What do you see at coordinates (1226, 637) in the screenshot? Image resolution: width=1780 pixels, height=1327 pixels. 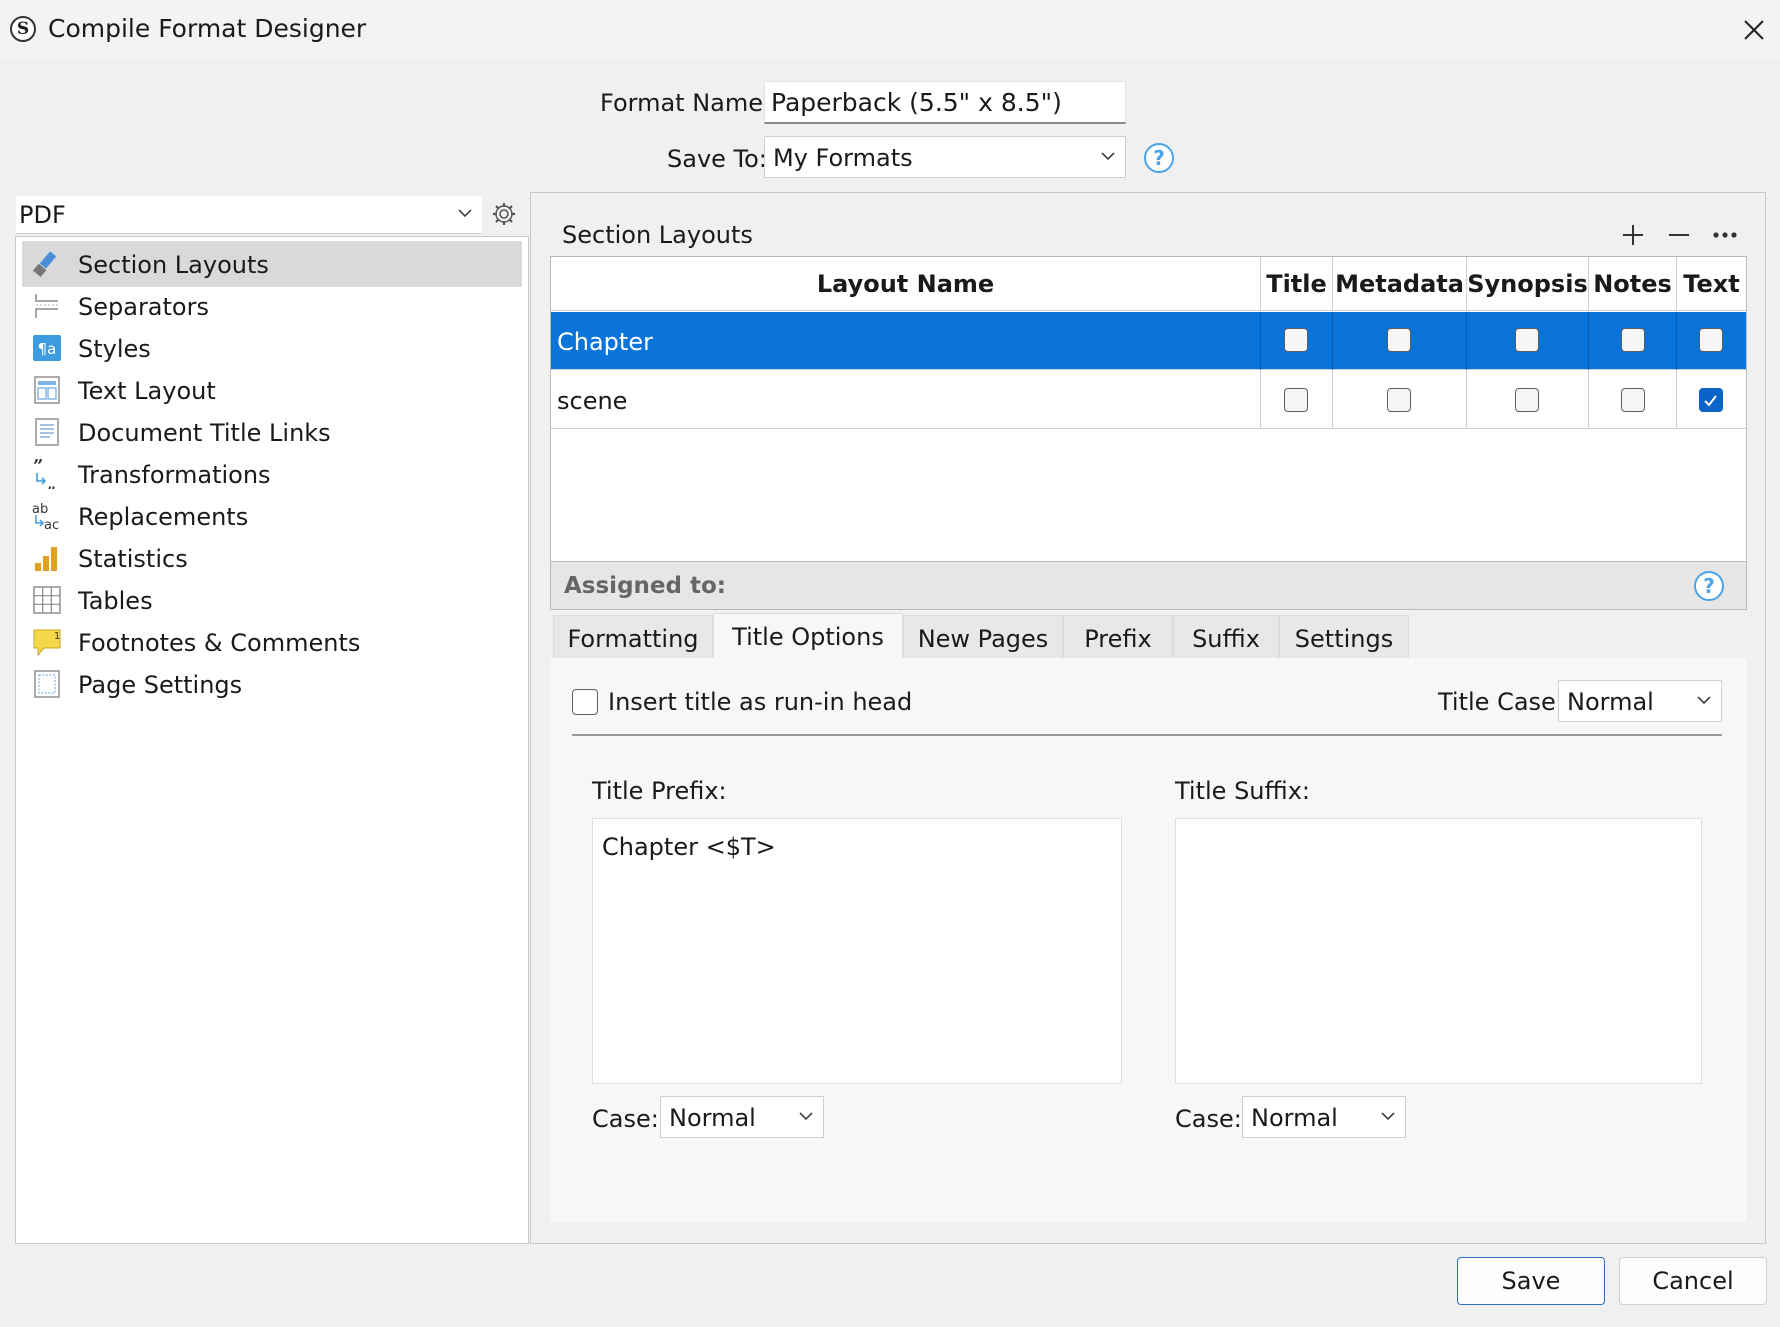 I see `tab-suffix: Suffix` at bounding box center [1226, 637].